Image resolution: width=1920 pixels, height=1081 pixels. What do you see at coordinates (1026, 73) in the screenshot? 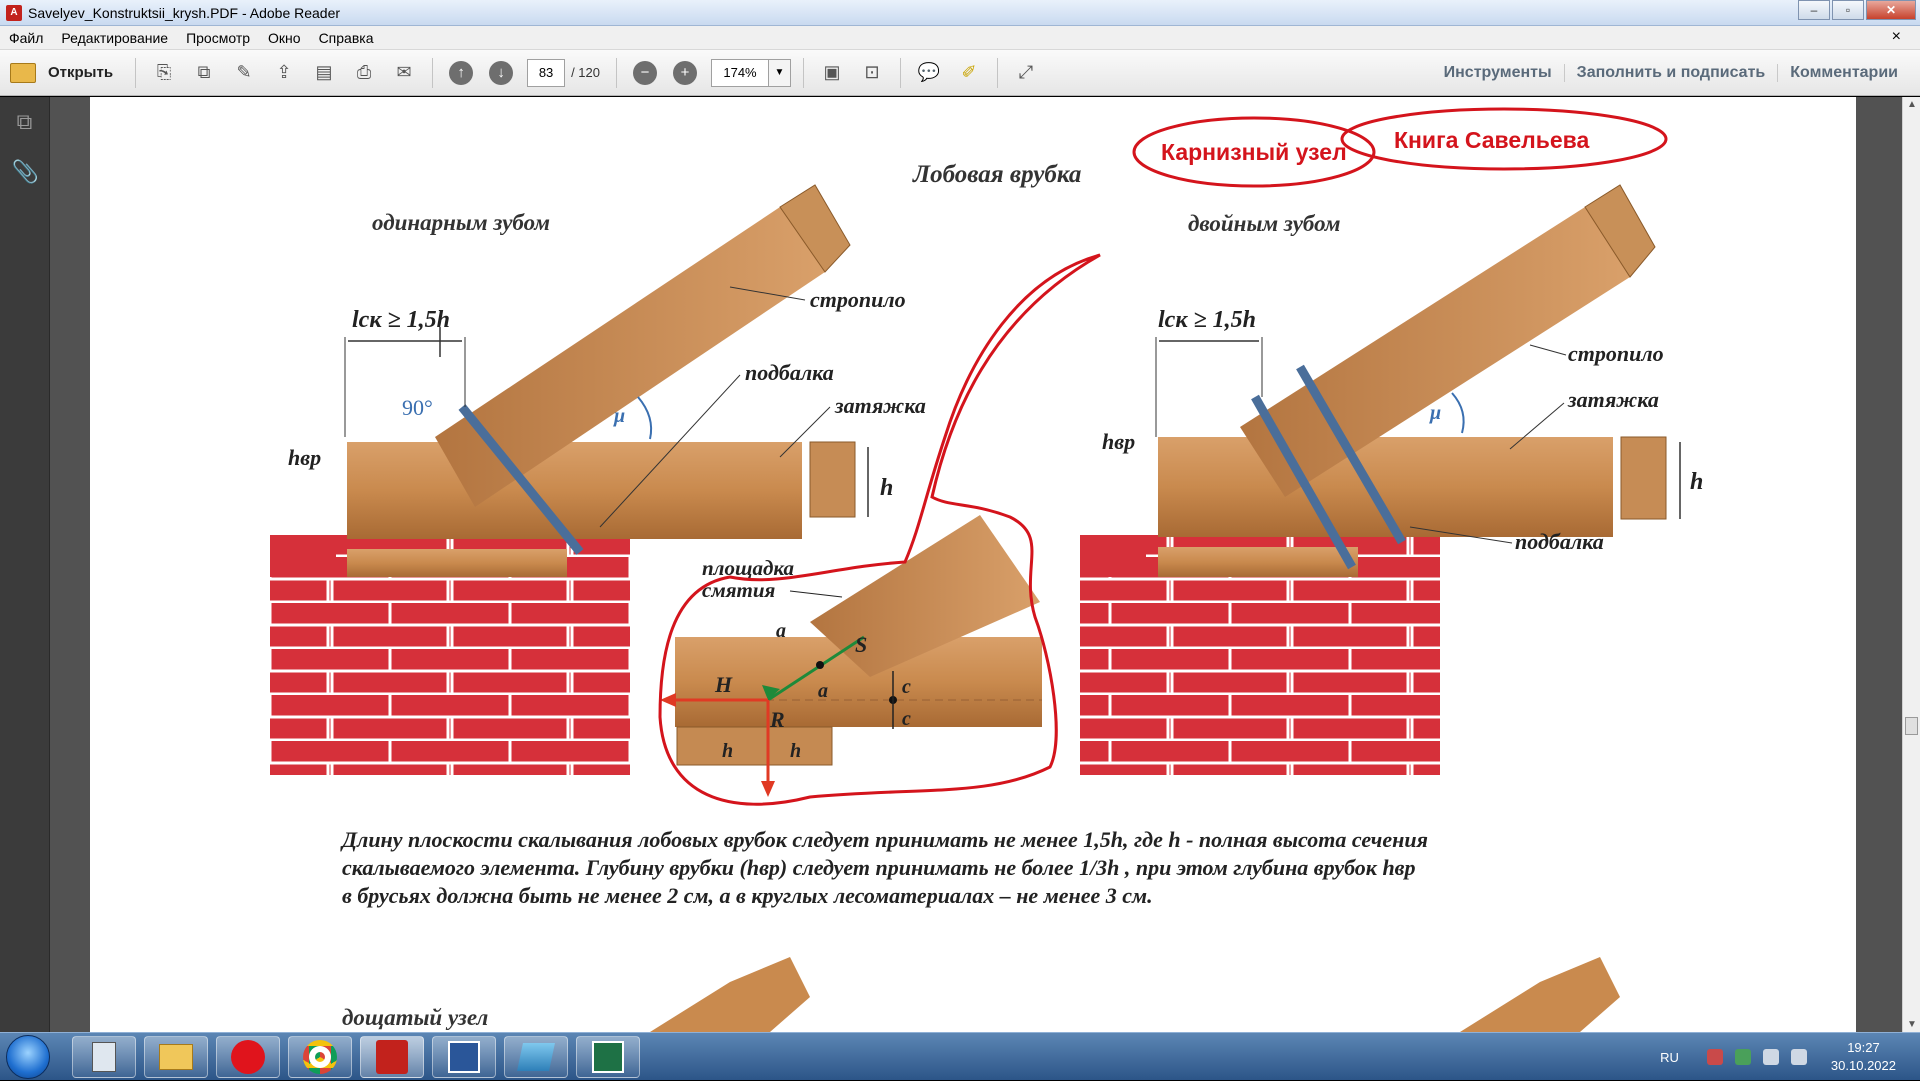
I see `fullscreen-icon: ⤢` at bounding box center [1026, 73].